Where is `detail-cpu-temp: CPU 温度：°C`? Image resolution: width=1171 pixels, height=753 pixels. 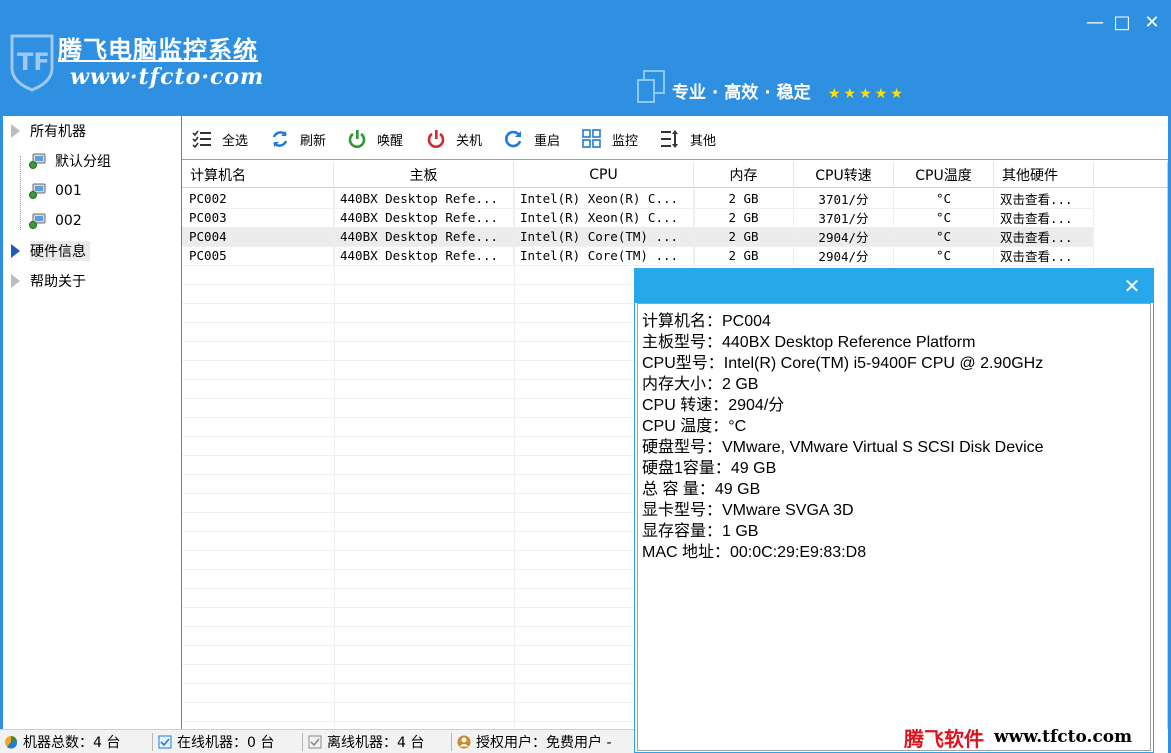
detail-cpu-temp: CPU 温度：°C is located at coordinates (694, 426).